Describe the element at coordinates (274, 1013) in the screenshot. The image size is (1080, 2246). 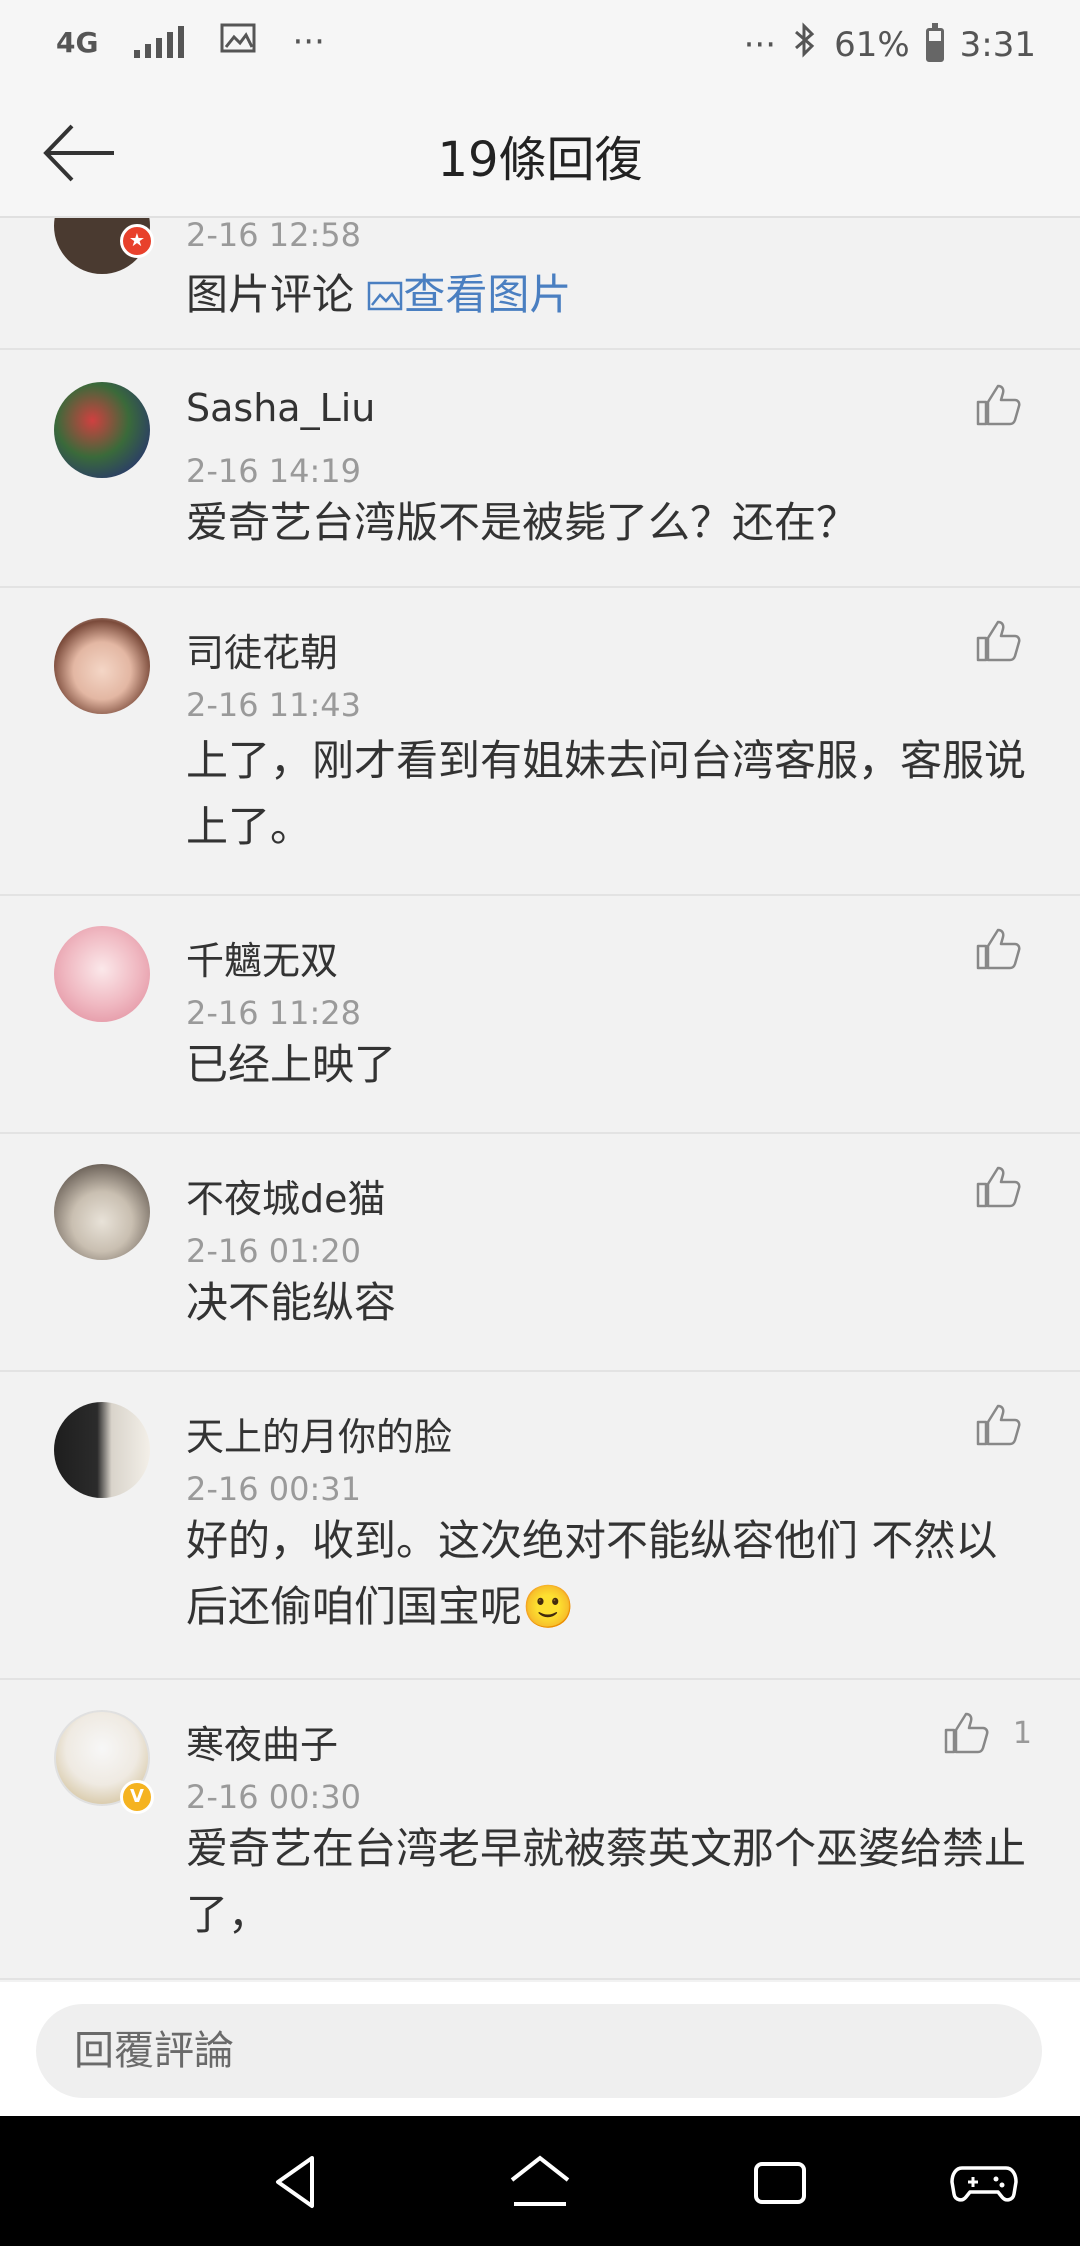
I see `comment-time: 2-16 11:28` at that location.